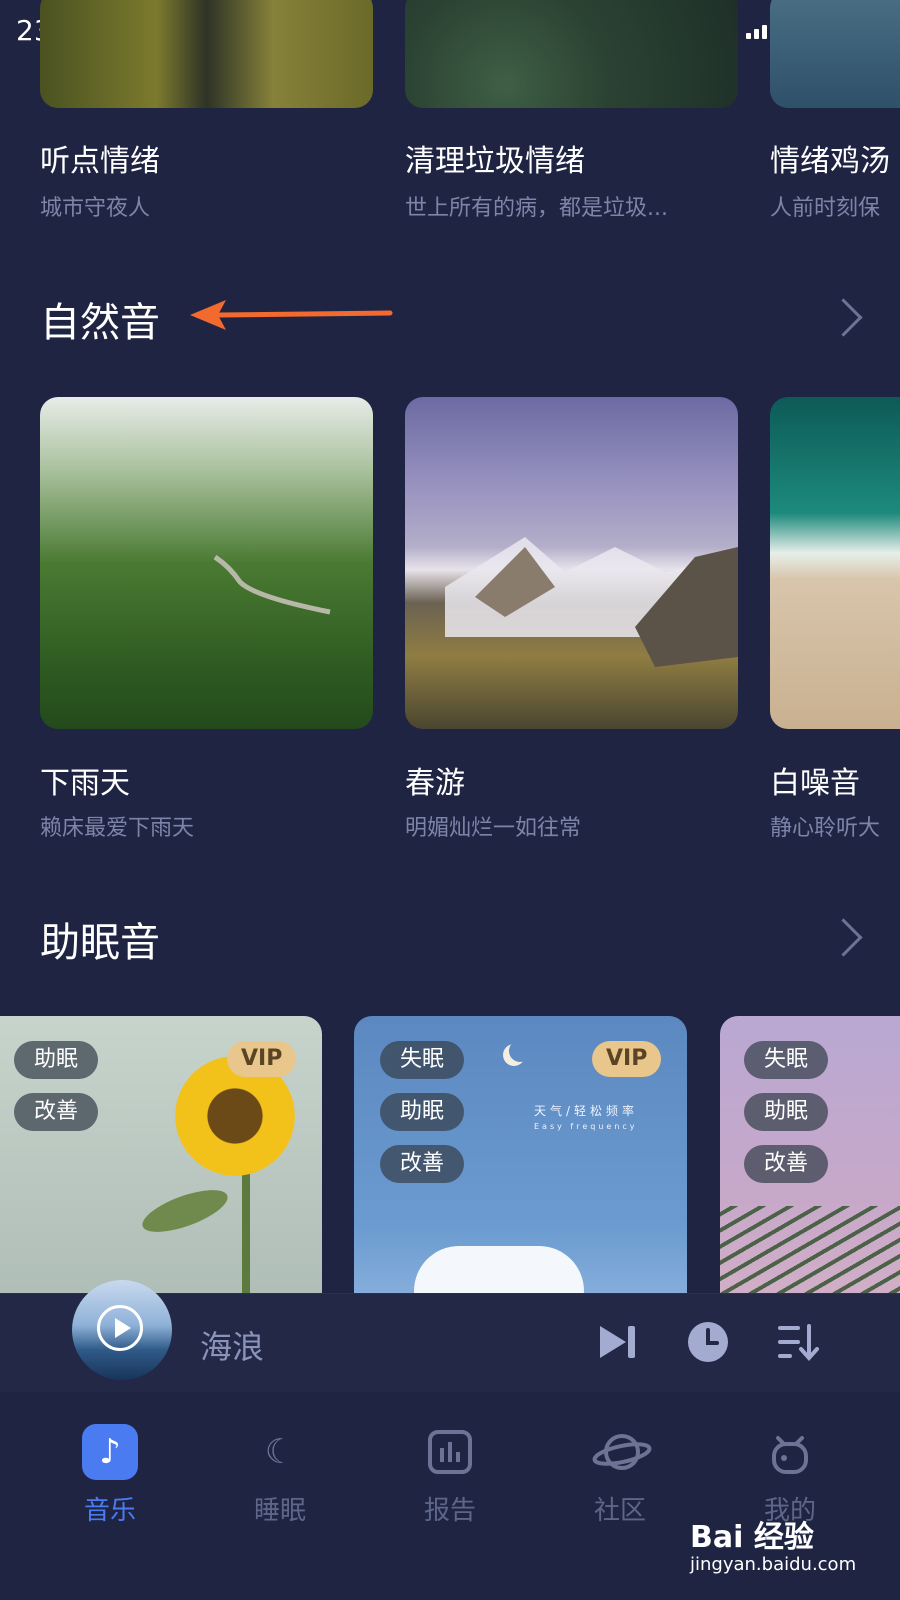  What do you see at coordinates (109, 1511) in the screenshot?
I see `nav-label: 音乐` at bounding box center [109, 1511].